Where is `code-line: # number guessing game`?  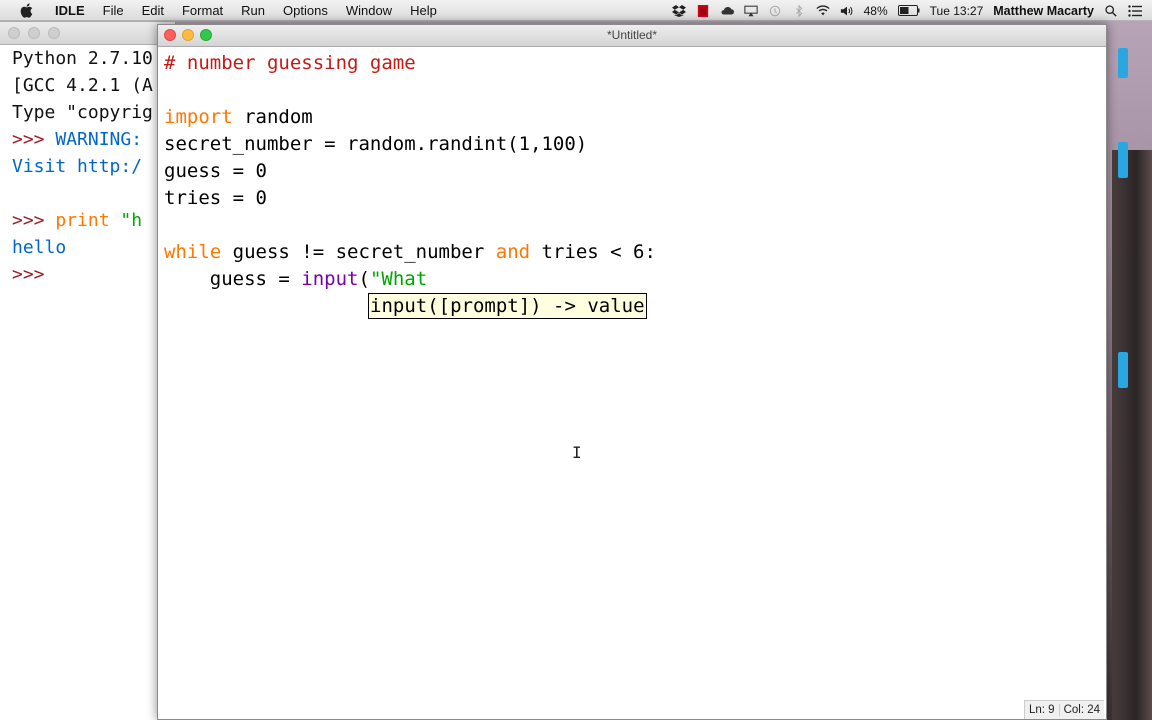
code-line: # number guessing game is located at coordinates (410, 63).